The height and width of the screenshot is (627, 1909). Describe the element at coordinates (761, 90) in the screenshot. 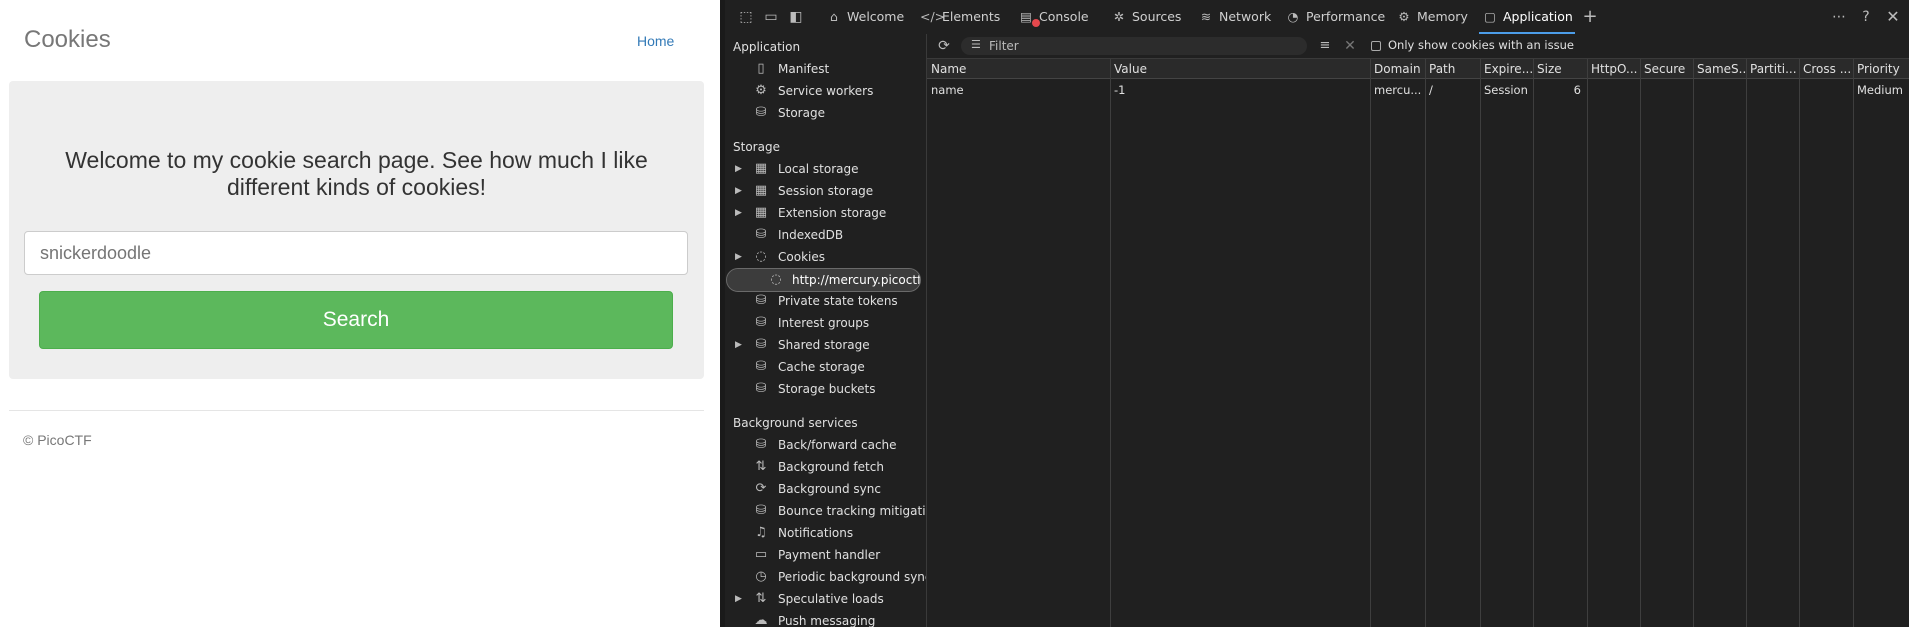

I see `gear-document-icon: ⚙` at that location.